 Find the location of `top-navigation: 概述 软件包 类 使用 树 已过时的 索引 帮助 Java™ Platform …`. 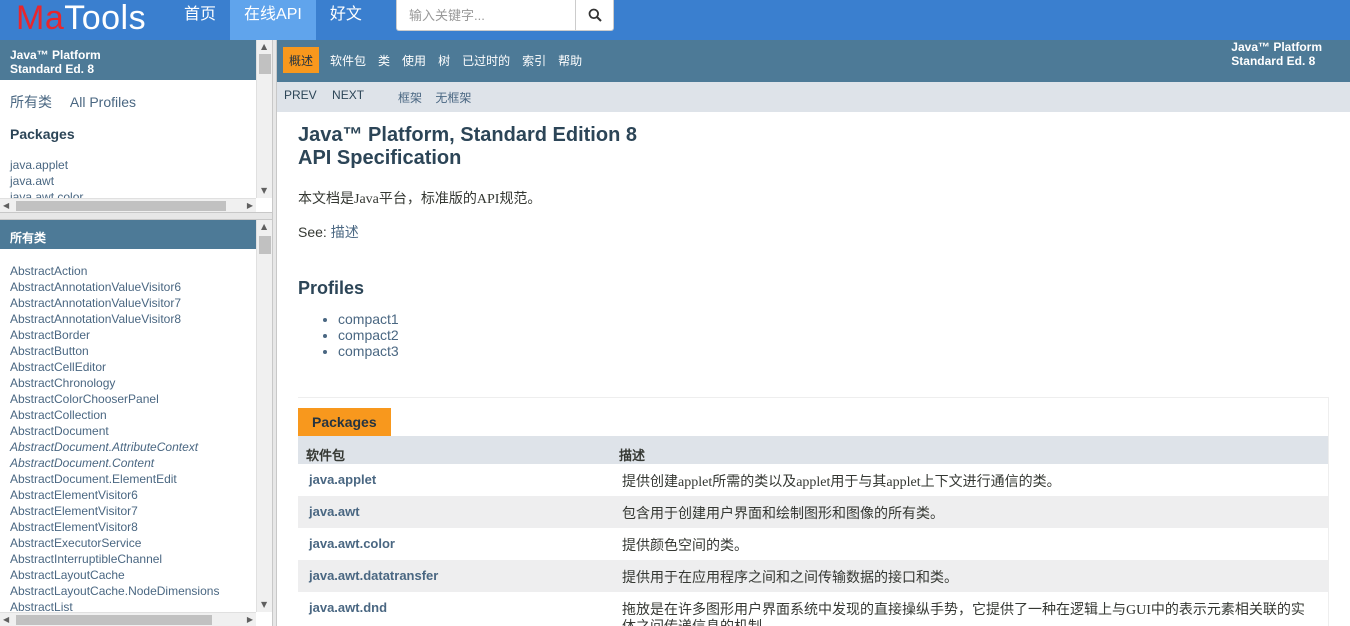

top-navigation: 概述 软件包 类 使用 树 已过时的 索引 帮助 Java™ Platform … is located at coordinates (813, 61).